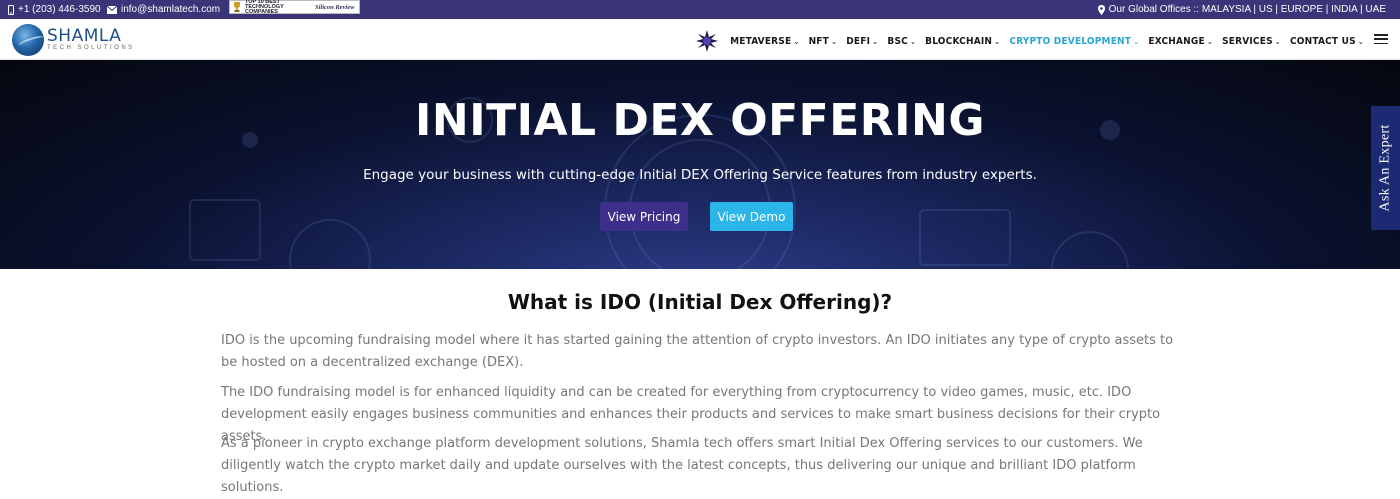 The width and height of the screenshot is (1400, 499). What do you see at coordinates (264, 7) in the screenshot?
I see `award-badge-text: TOP 10 BEST TECHNOLOGY COMPANIES` at bounding box center [264, 7].